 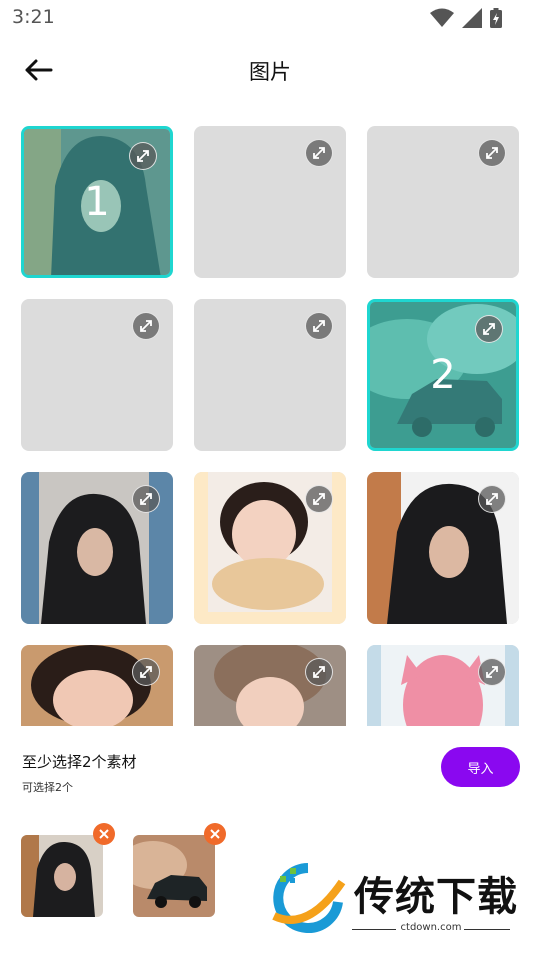 I want to click on status-bar: 3:21, so click(x=270, y=18).